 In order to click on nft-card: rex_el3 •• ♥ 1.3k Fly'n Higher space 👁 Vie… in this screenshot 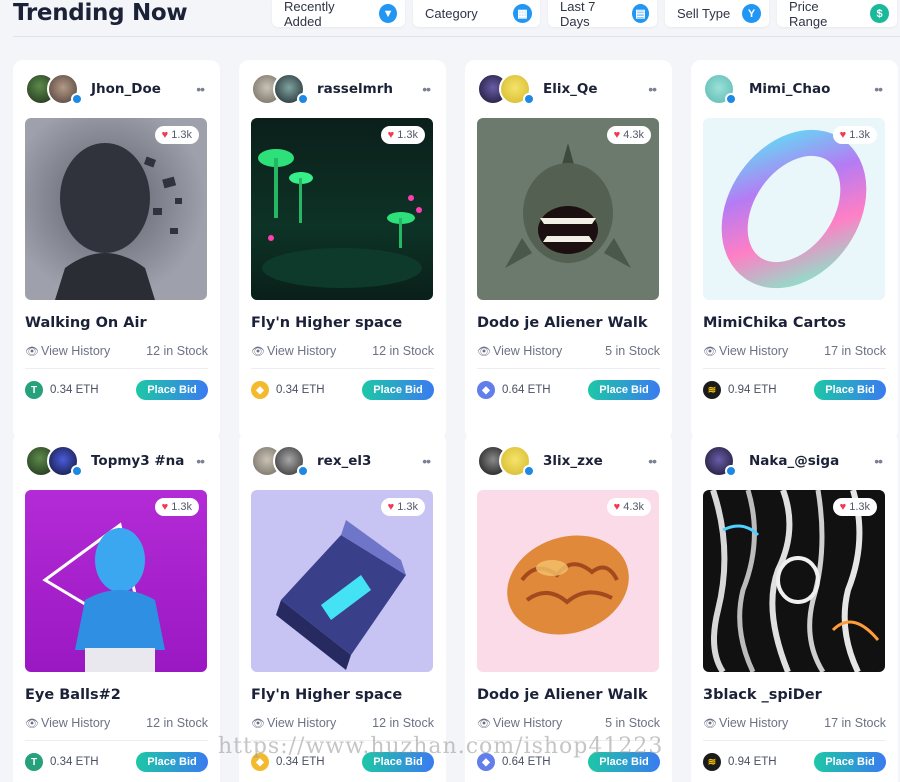, I will do `click(342, 607)`.